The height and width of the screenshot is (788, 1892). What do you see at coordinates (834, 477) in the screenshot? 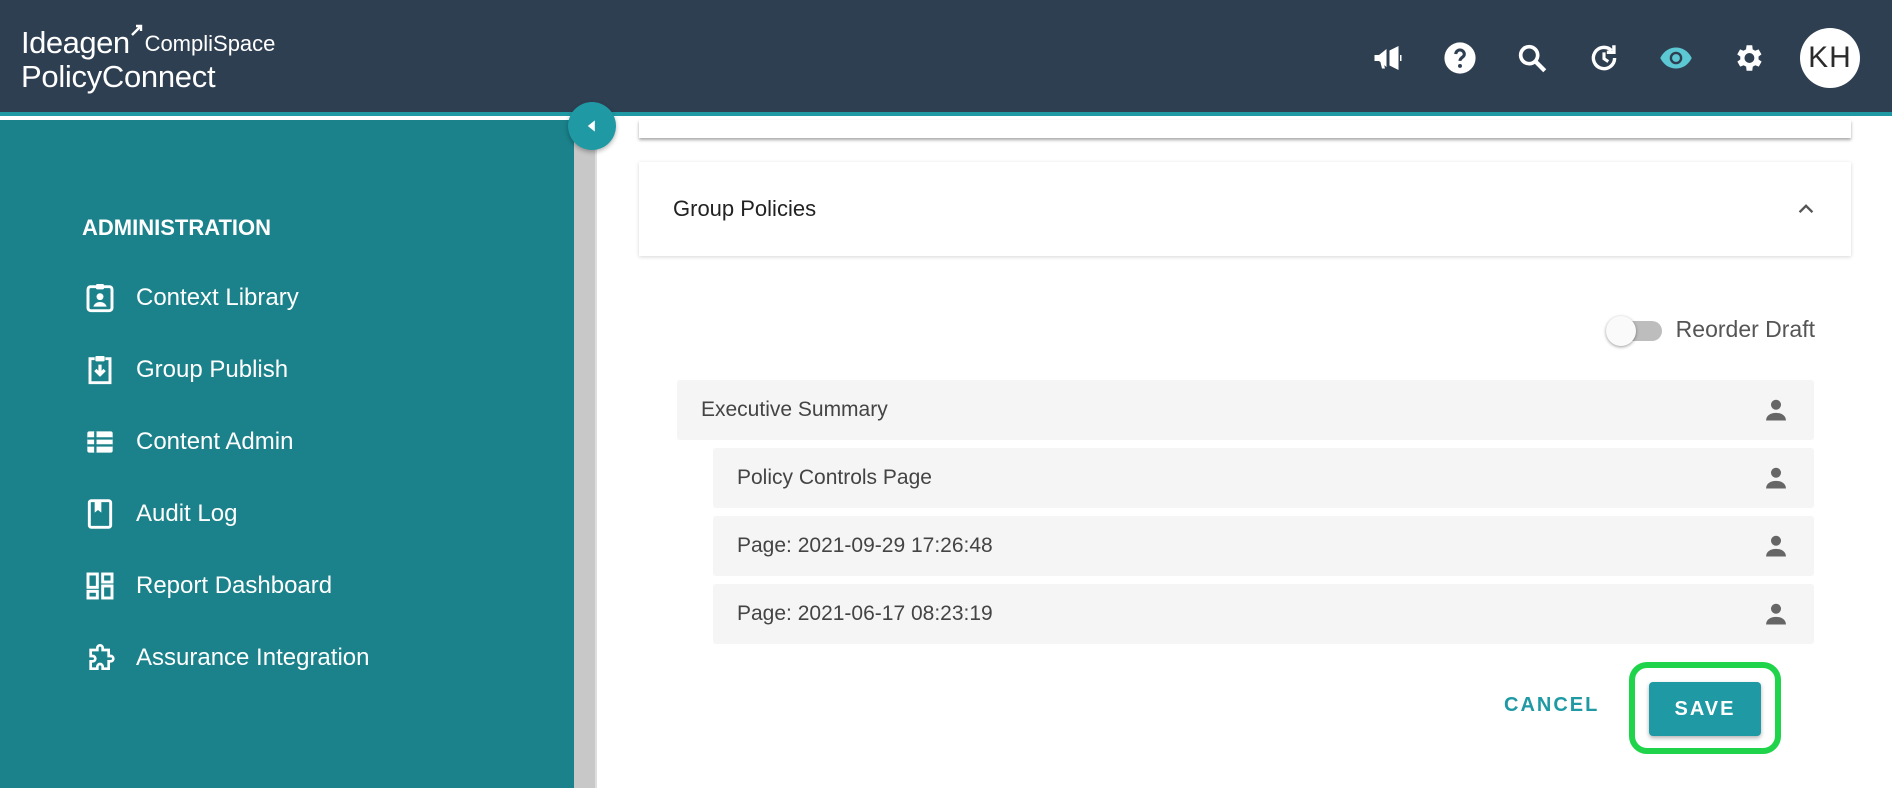
I see `list-item-label: Policy Controls Page` at bounding box center [834, 477].